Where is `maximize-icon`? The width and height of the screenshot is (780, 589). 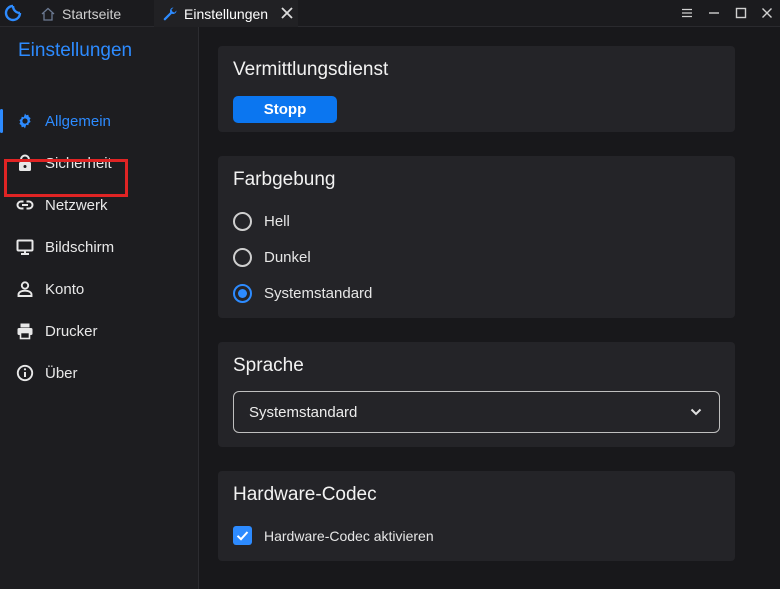
maximize-icon is located at coordinates (741, 13).